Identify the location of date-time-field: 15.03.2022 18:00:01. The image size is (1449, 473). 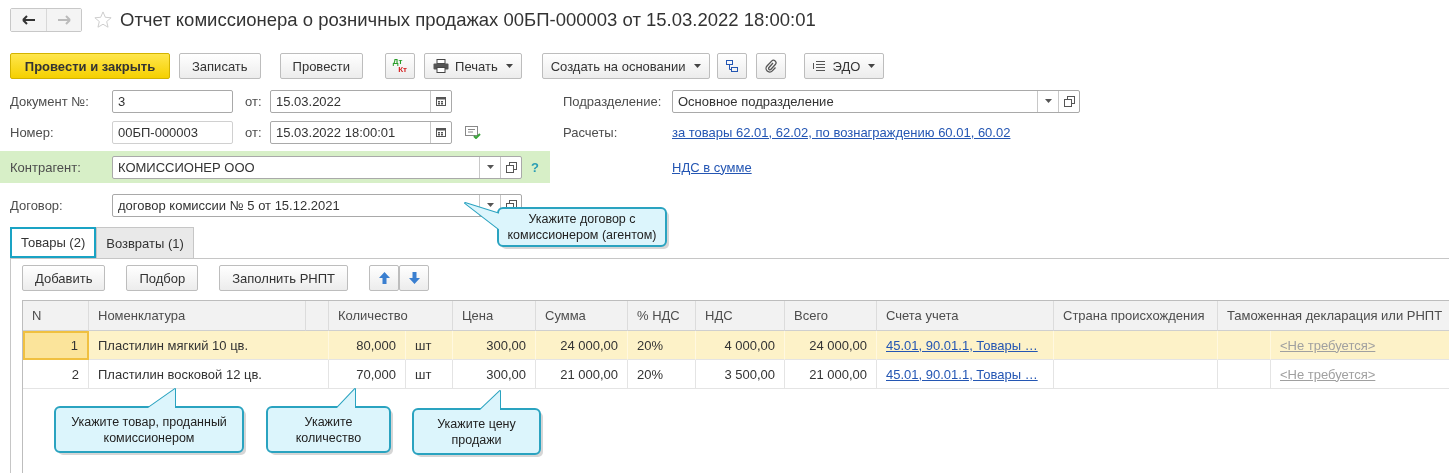
(361, 132).